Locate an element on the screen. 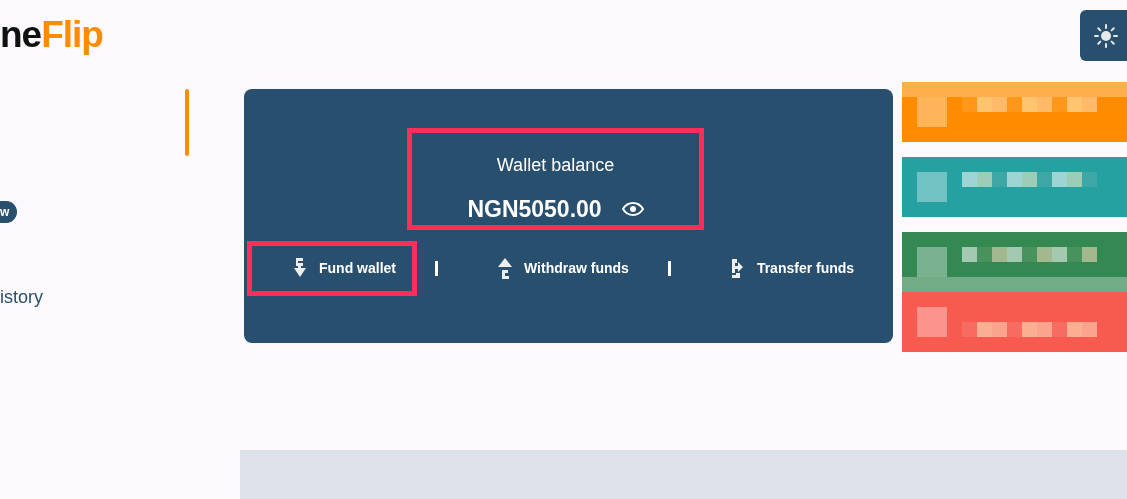  theme-toggle-button is located at coordinates (1103, 35).